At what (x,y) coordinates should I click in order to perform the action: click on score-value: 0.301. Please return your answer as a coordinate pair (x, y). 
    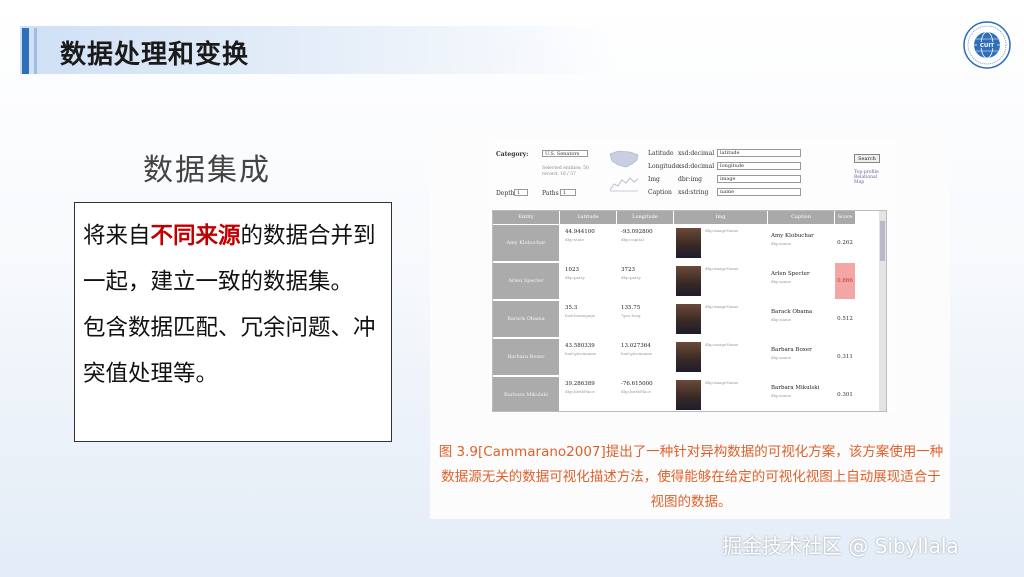
    Looking at the image, I should click on (845, 395).